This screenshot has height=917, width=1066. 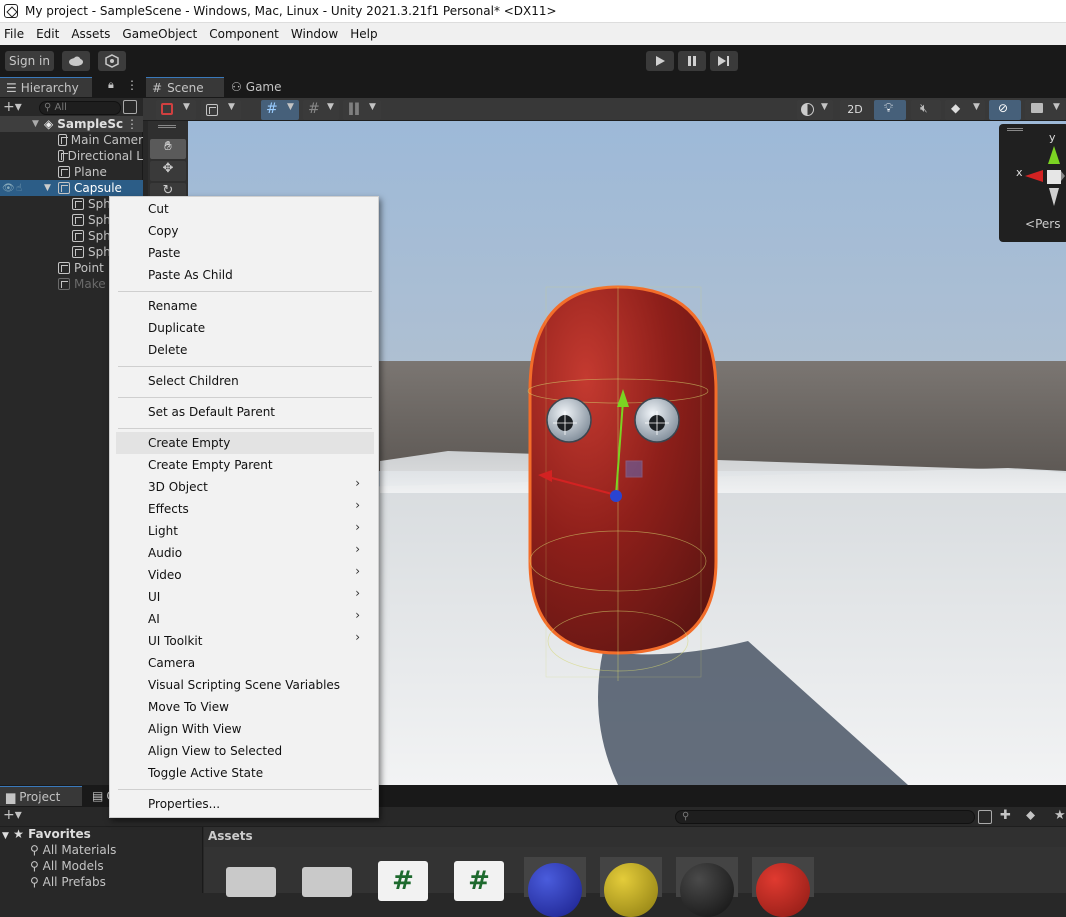 What do you see at coordinates (825, 817) in the screenshot?
I see `project-search-input: ⚲` at bounding box center [825, 817].